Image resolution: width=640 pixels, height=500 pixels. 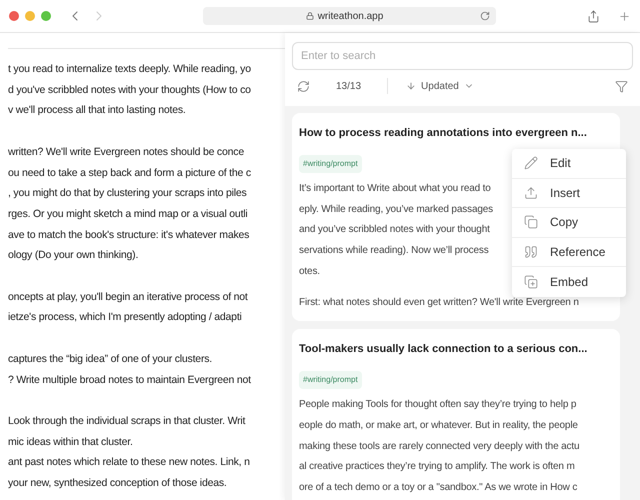 I want to click on document-text-line: ant past notes which relate to these new notes. Link, n, so click(x=129, y=462).